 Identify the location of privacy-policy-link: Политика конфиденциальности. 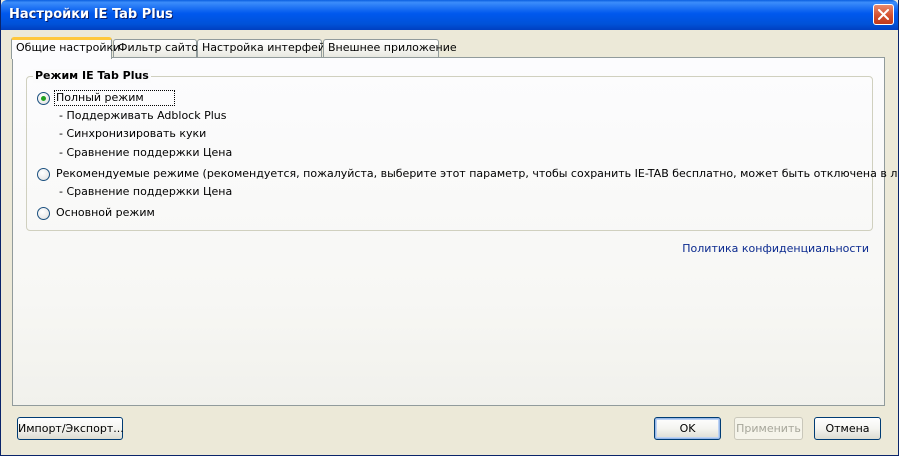
(775, 248).